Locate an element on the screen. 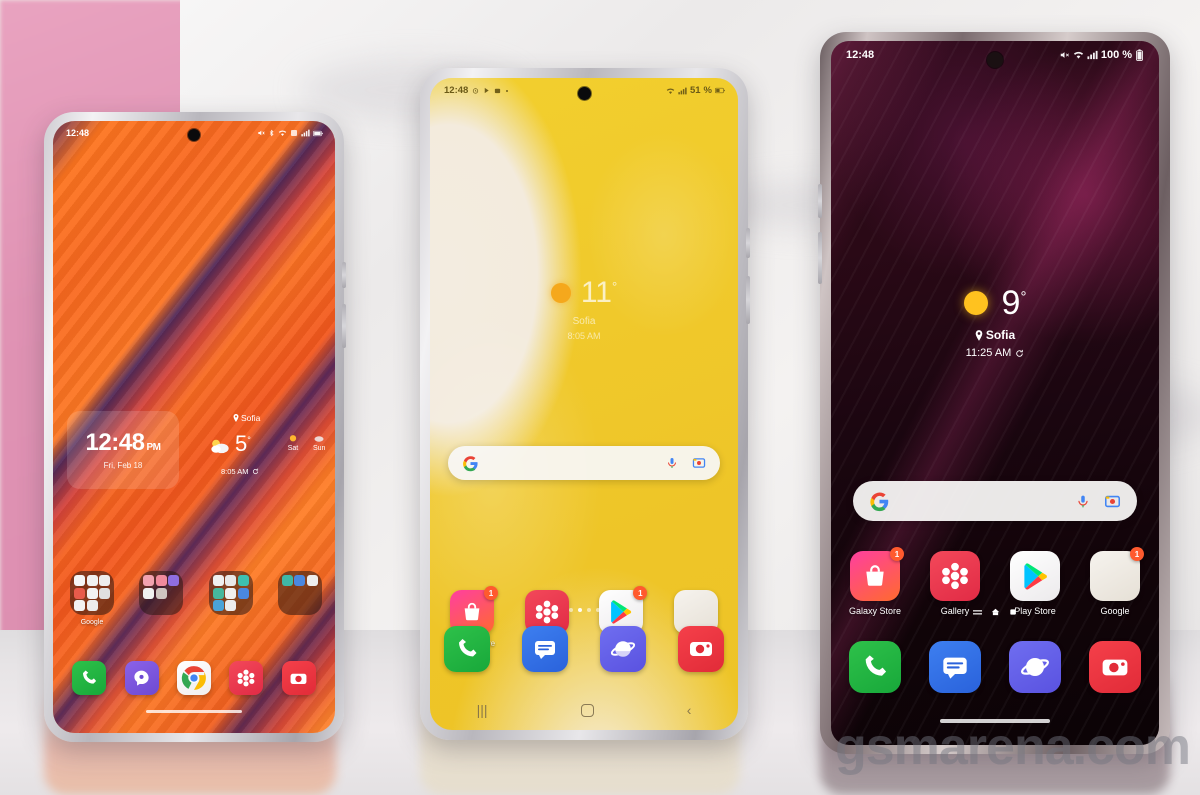  status-bar-right: 12:48 100 % is located at coordinates (995, 51).